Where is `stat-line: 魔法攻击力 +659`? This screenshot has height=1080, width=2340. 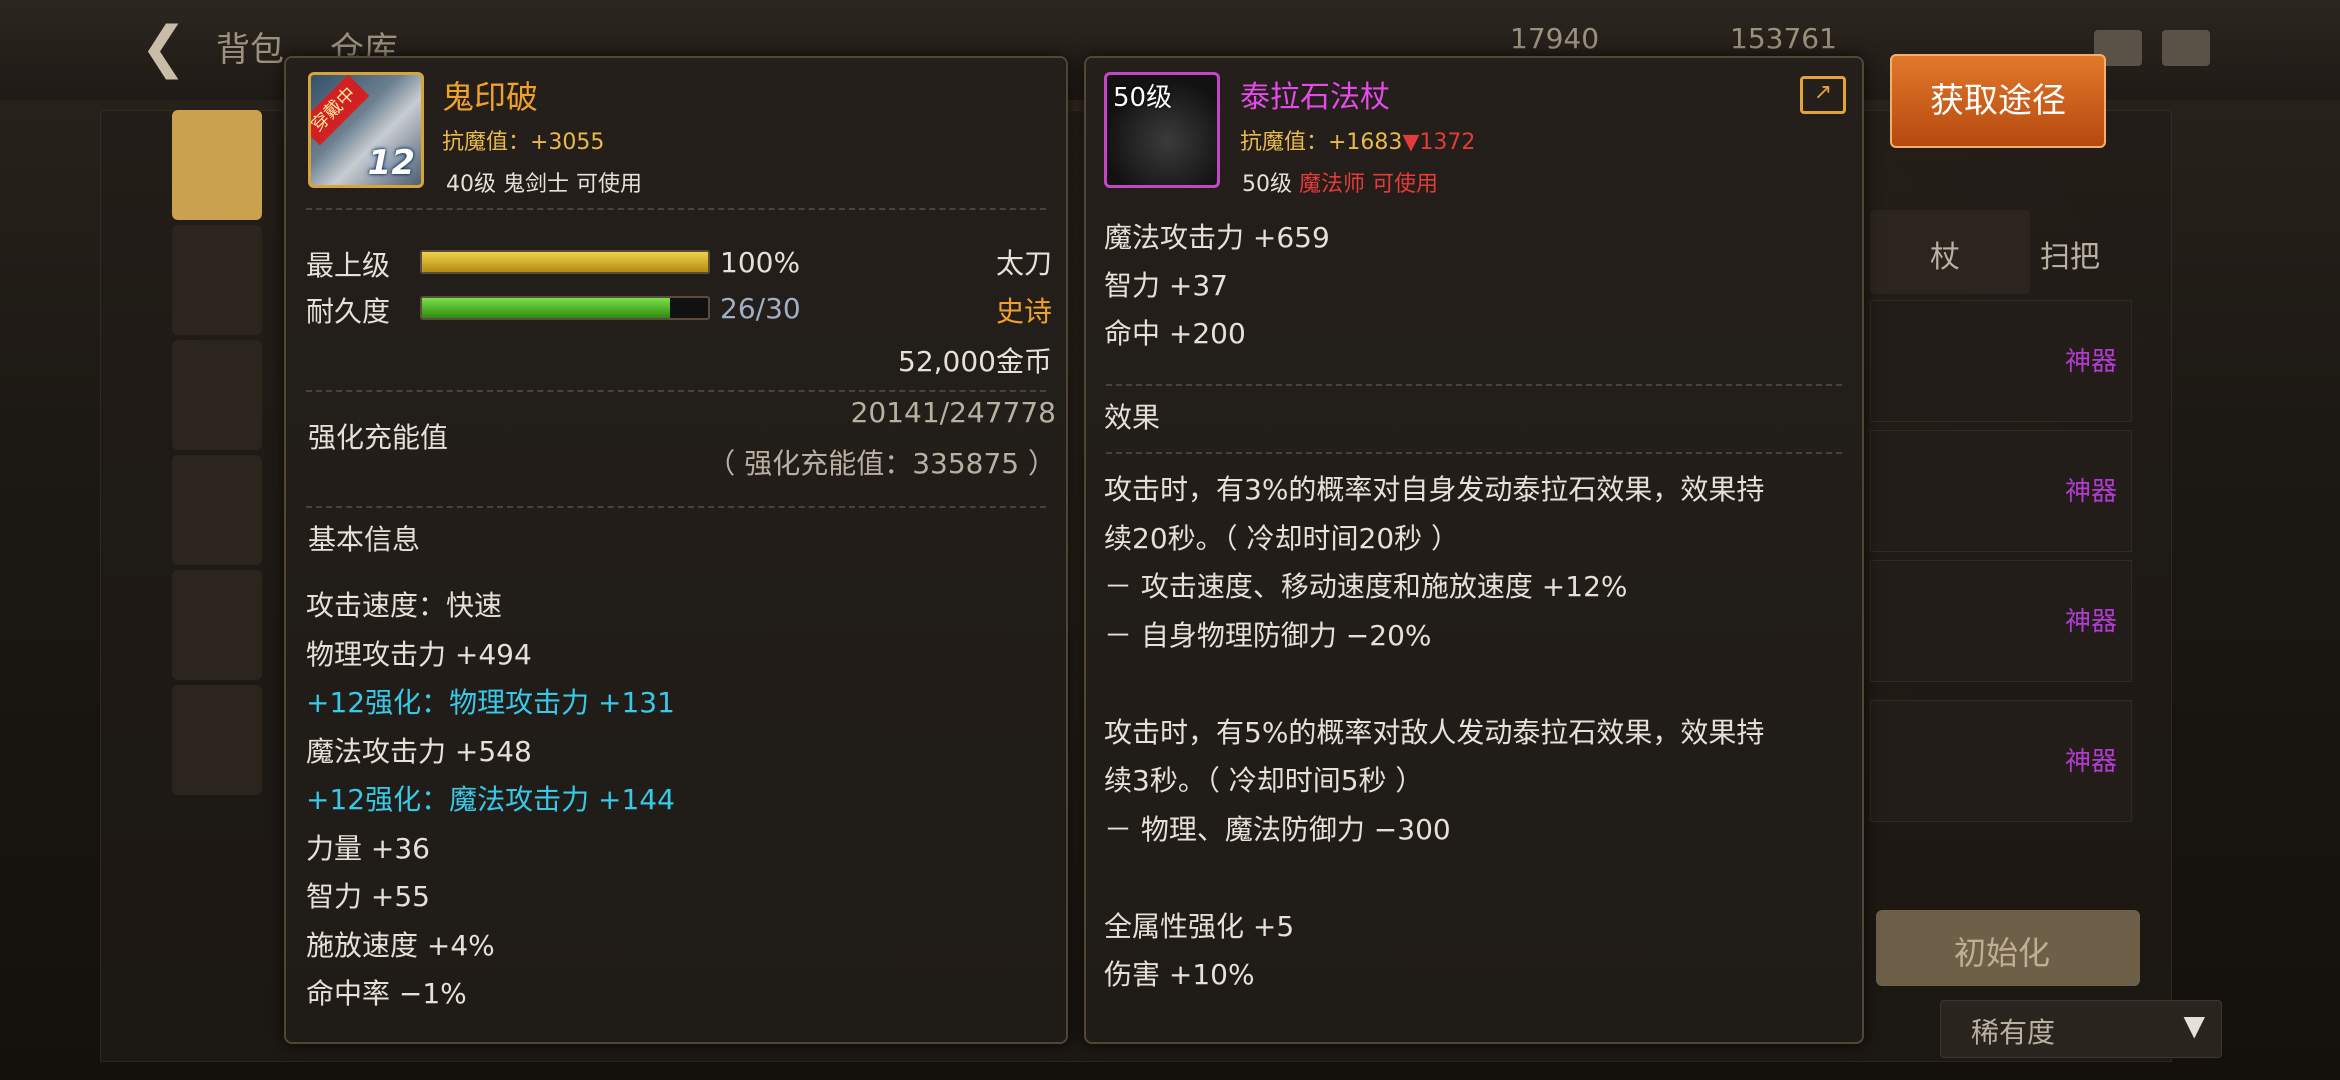
stat-line: 魔法攻击力 +659 is located at coordinates (1217, 237).